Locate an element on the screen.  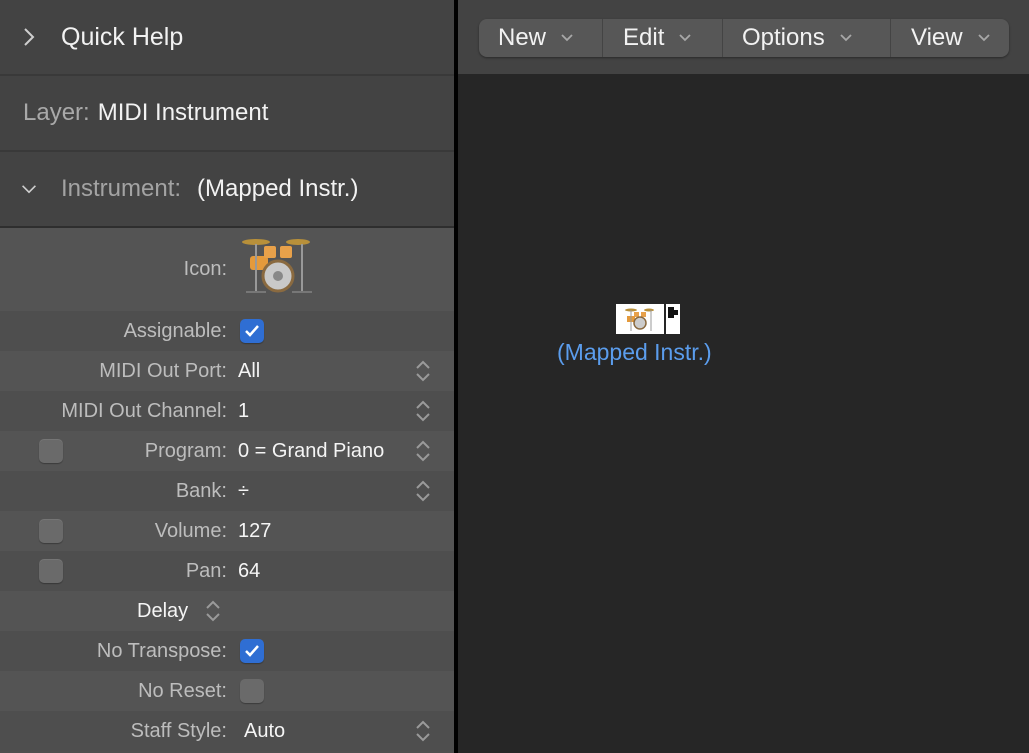
menu-edit-label: Edit is located at coordinates (644, 37).